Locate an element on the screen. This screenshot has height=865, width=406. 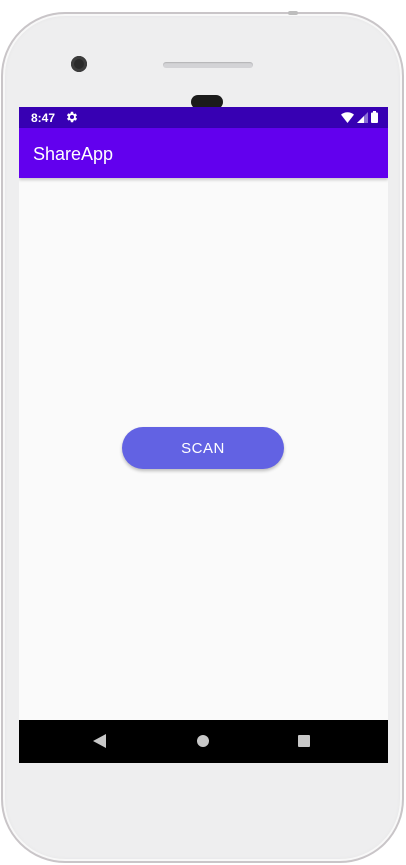
scan-button: SCAN is located at coordinates (203, 448).